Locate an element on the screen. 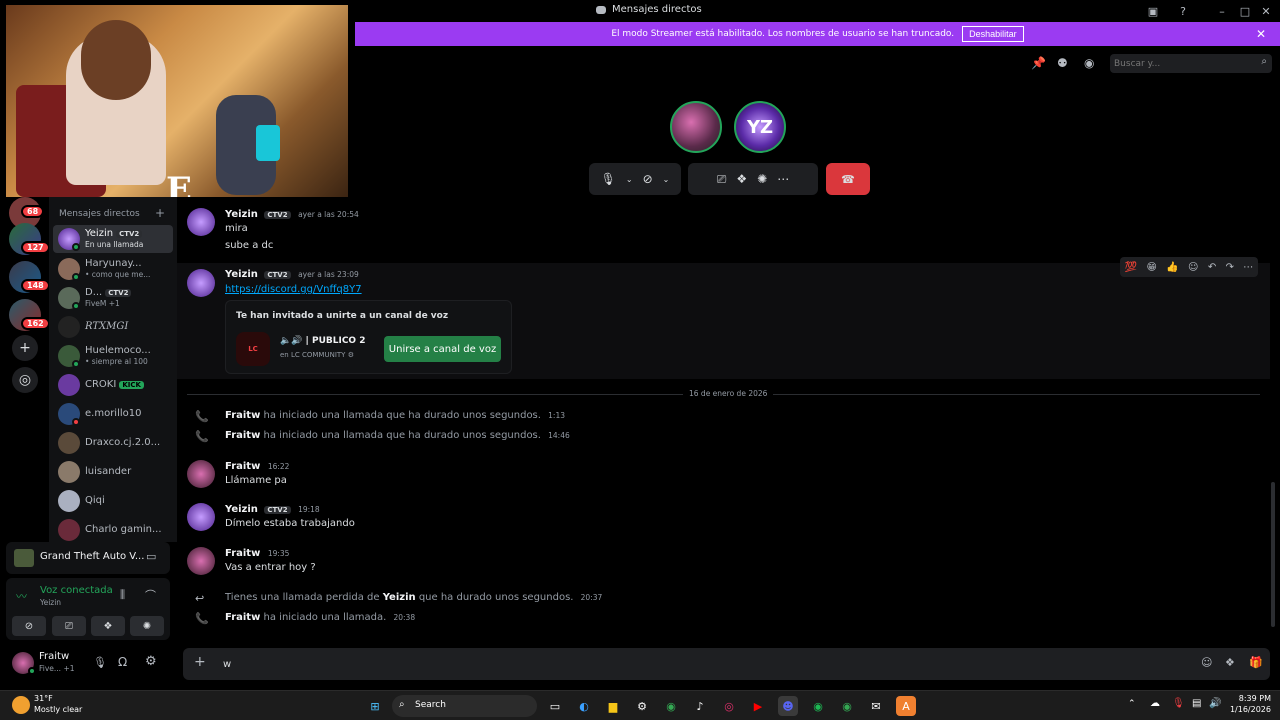  tiktok-icon: ♪ is located at coordinates (700, 706).